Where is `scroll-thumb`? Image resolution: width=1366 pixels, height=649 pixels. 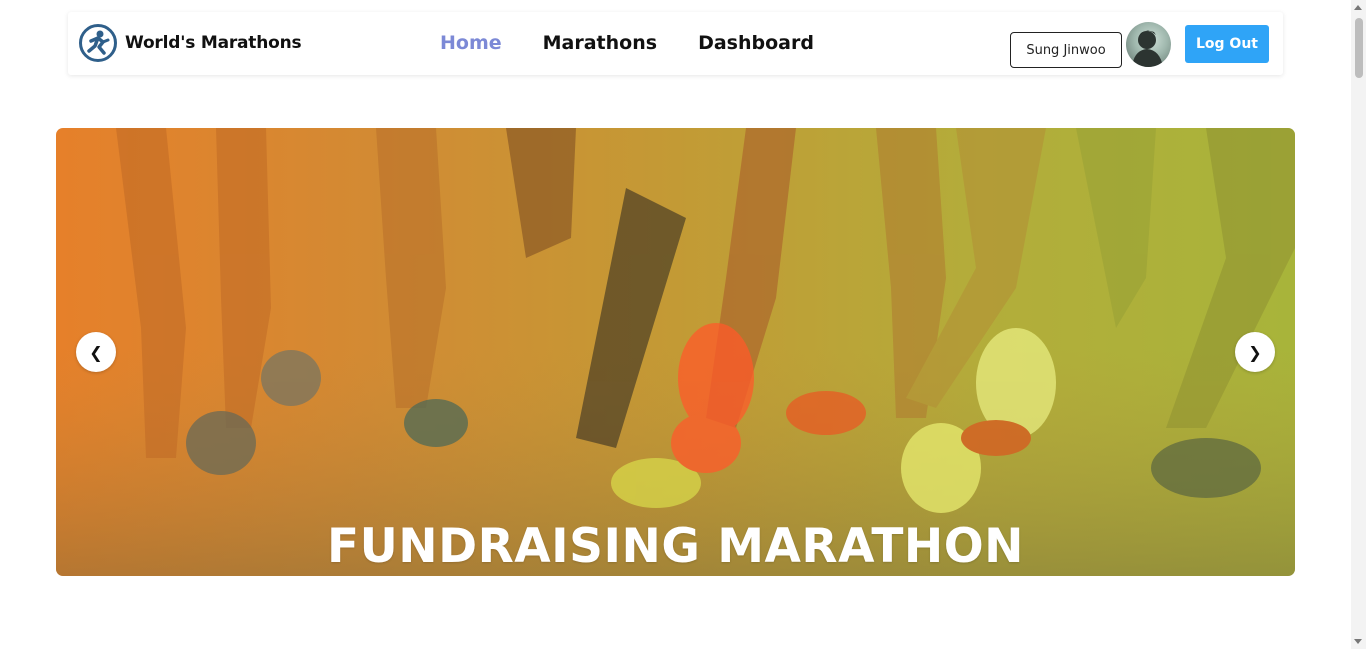
scroll-thumb is located at coordinates (1359, 48).